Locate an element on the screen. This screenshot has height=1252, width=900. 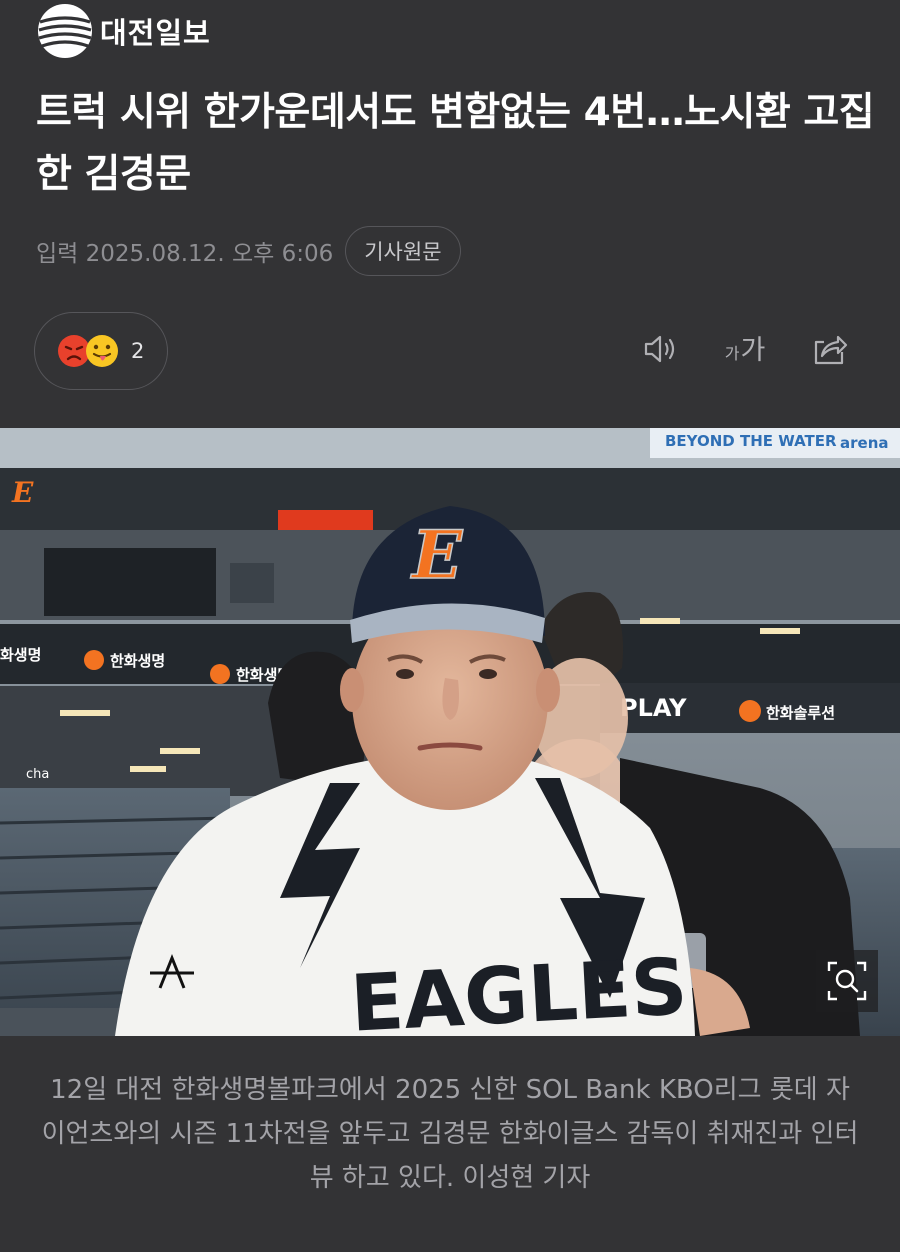
font-size-button: 가 가 is located at coordinates (745, 349).